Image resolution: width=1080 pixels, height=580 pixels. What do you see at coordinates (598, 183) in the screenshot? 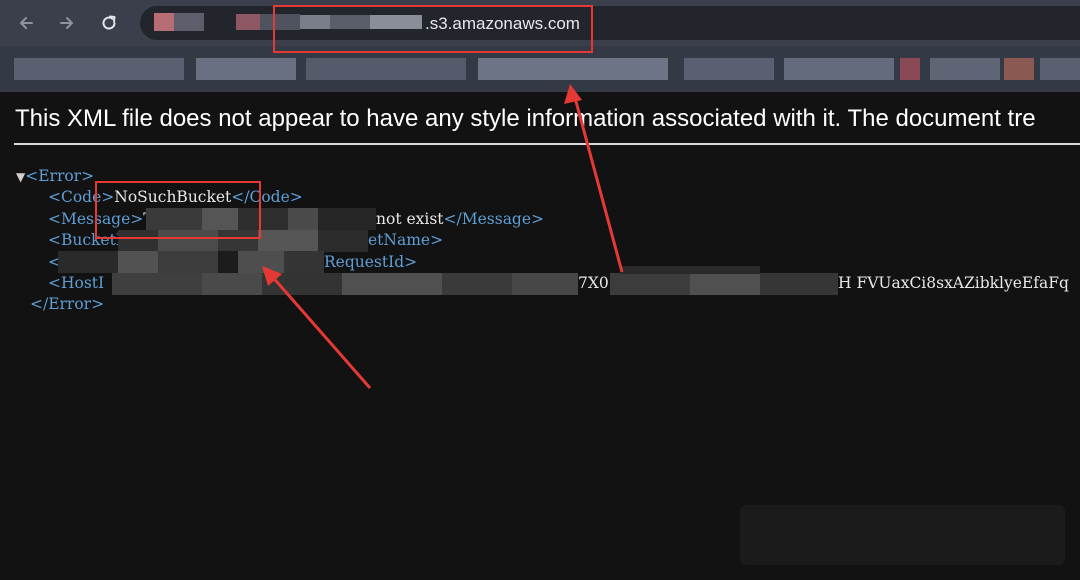
I see `arrow-to-url-line` at bounding box center [598, 183].